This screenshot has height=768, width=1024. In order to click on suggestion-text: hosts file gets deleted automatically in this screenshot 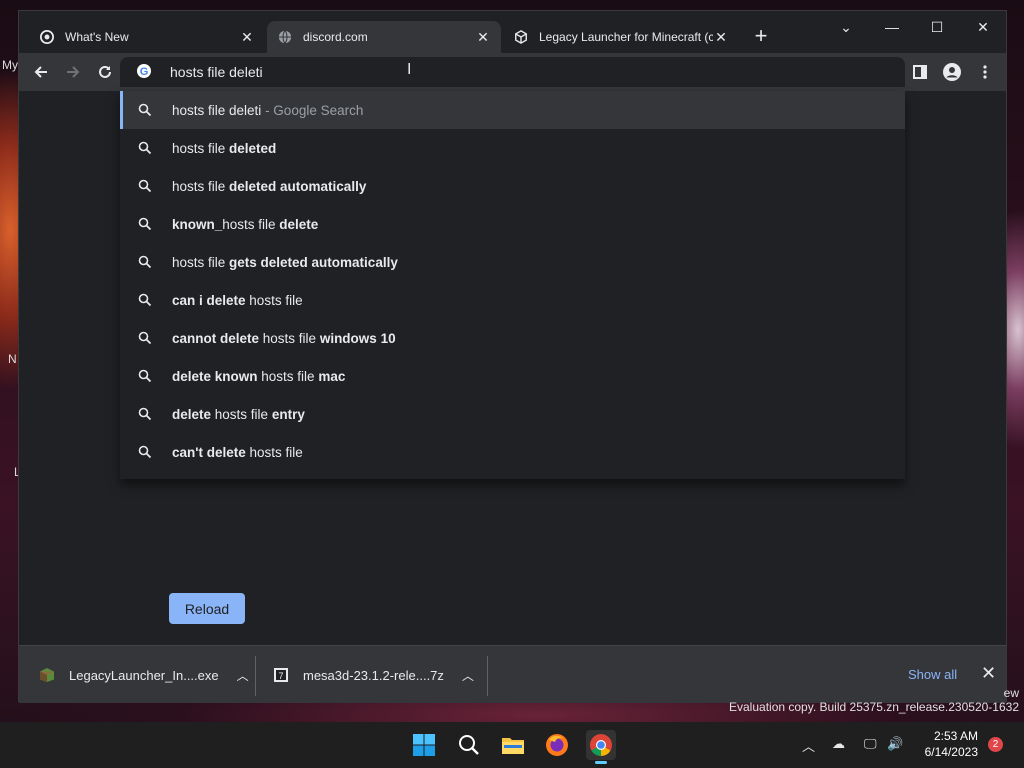, I will do `click(285, 262)`.